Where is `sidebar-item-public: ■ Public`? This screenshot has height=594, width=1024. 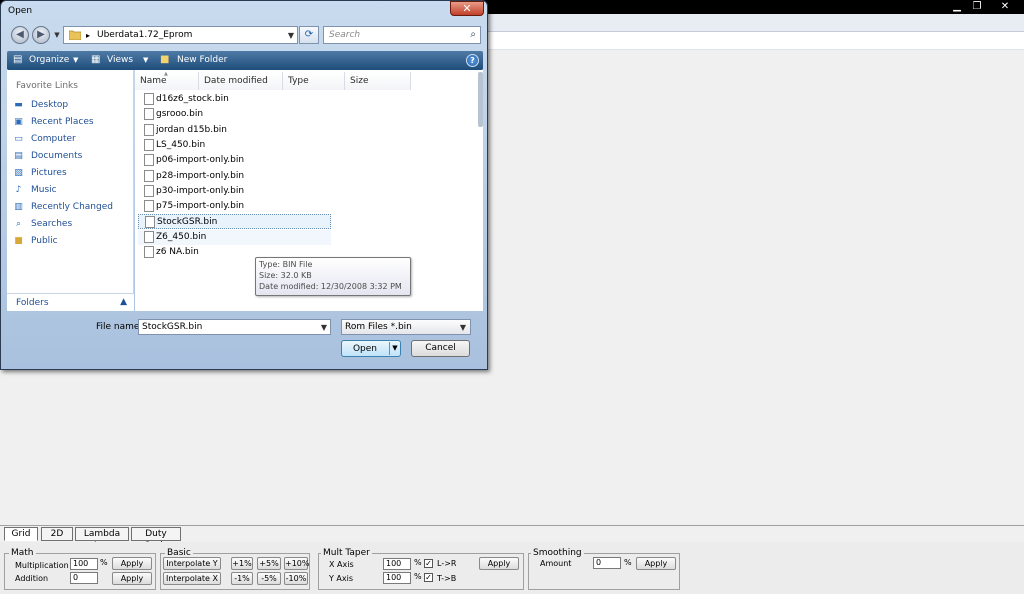
sidebar-item-public: ■ Public is located at coordinates (71, 241).